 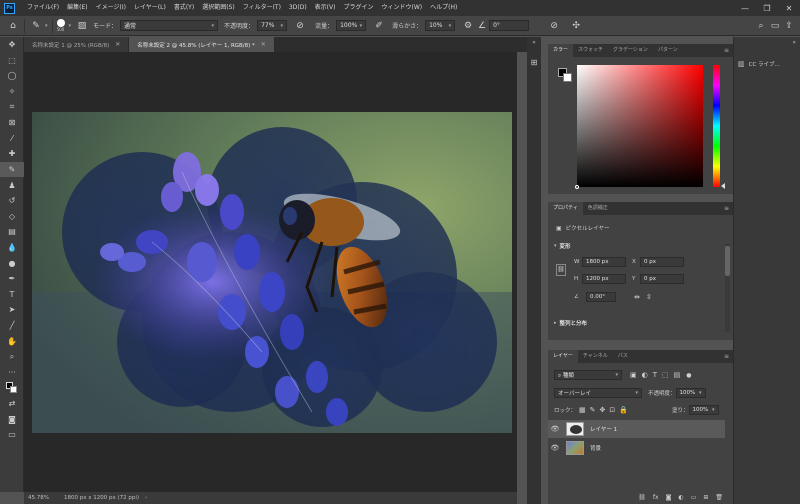 What do you see at coordinates (12, 185) in the screenshot?
I see `stamp-icon: ♟` at bounding box center [12, 185].